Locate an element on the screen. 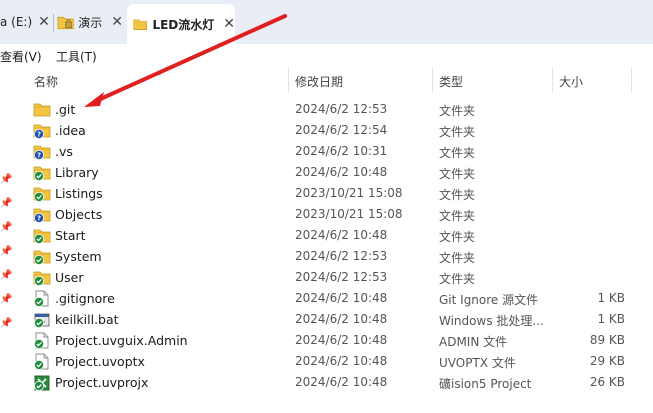 The width and height of the screenshot is (653, 413). file-name: .git is located at coordinates (65, 109).